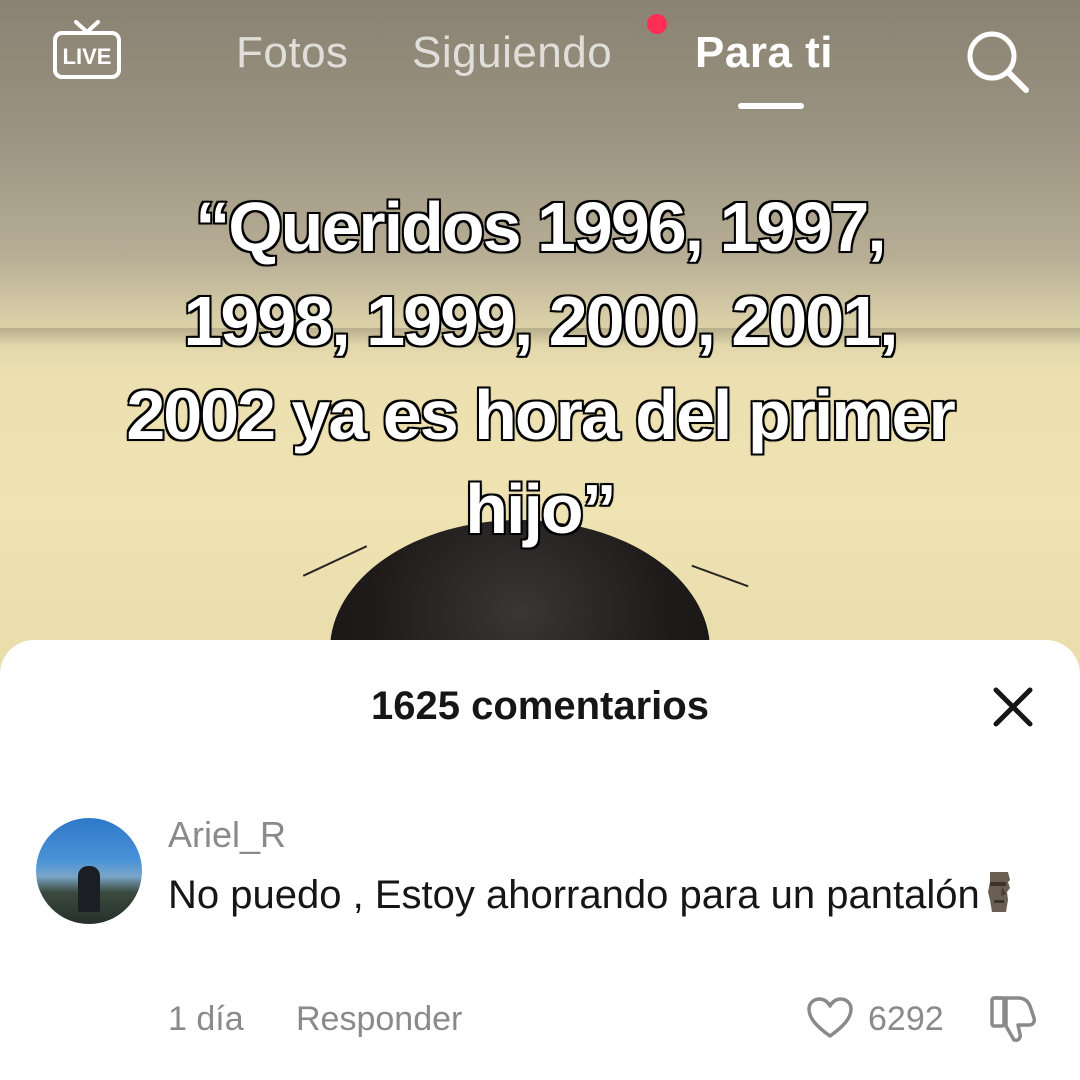 This screenshot has height=1080, width=1080. What do you see at coordinates (541, 227) in the screenshot?
I see `caption-line: “Queridos 1996, 1997,` at bounding box center [541, 227].